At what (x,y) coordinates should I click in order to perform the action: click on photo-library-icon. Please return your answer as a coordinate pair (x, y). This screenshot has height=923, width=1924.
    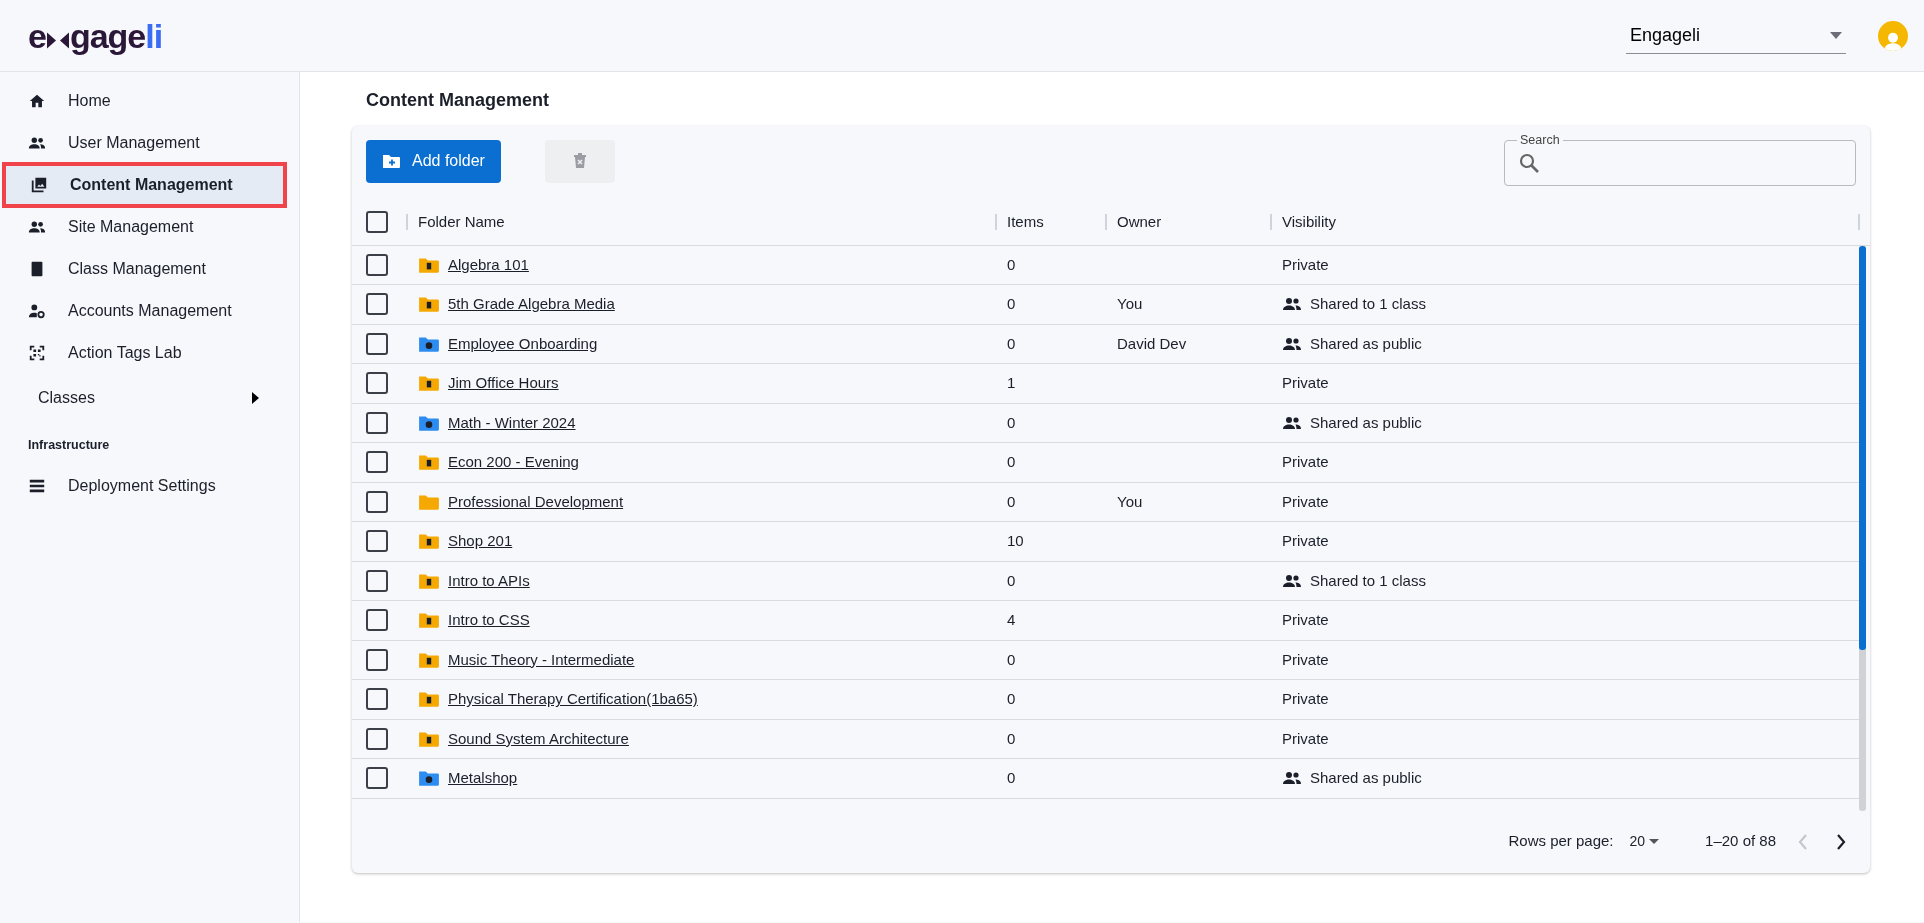
    Looking at the image, I should click on (39, 185).